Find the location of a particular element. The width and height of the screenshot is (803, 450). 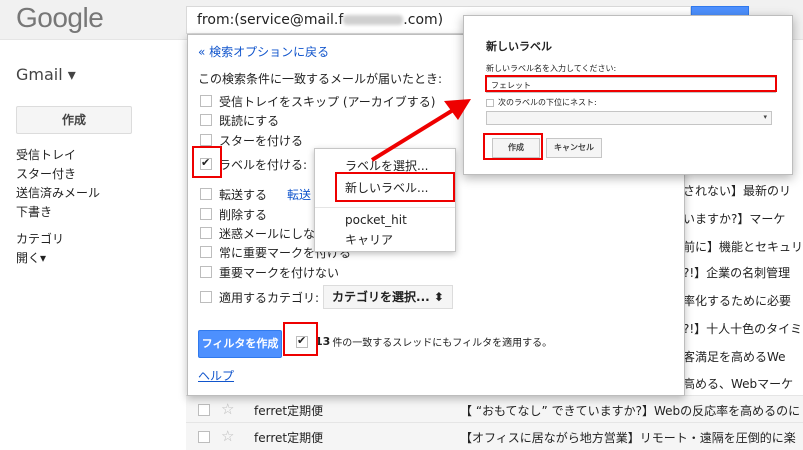

mail-subject: 【 “おもてなし” できていますか?】Webの反応率を高めるのに is located at coordinates (630, 411).